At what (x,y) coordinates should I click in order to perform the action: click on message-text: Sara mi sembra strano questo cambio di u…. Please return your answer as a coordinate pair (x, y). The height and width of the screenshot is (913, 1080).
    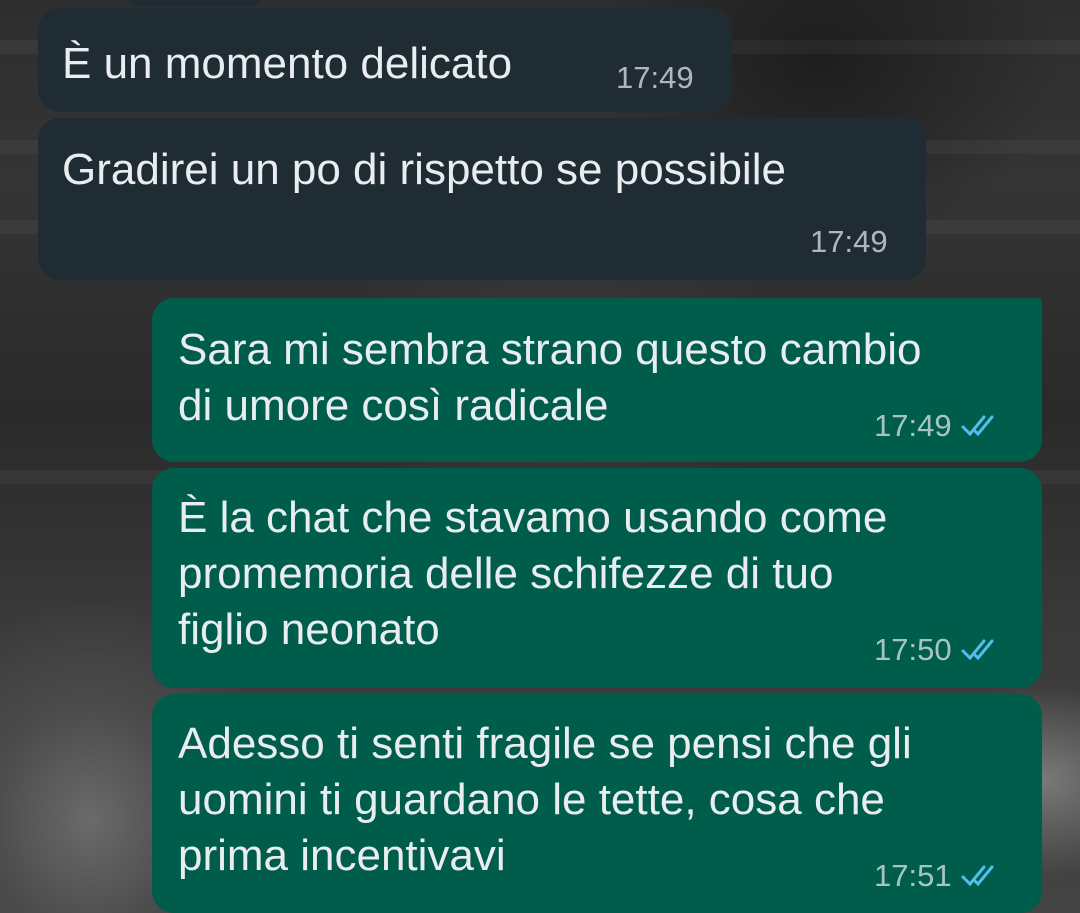
    Looking at the image, I should click on (550, 377).